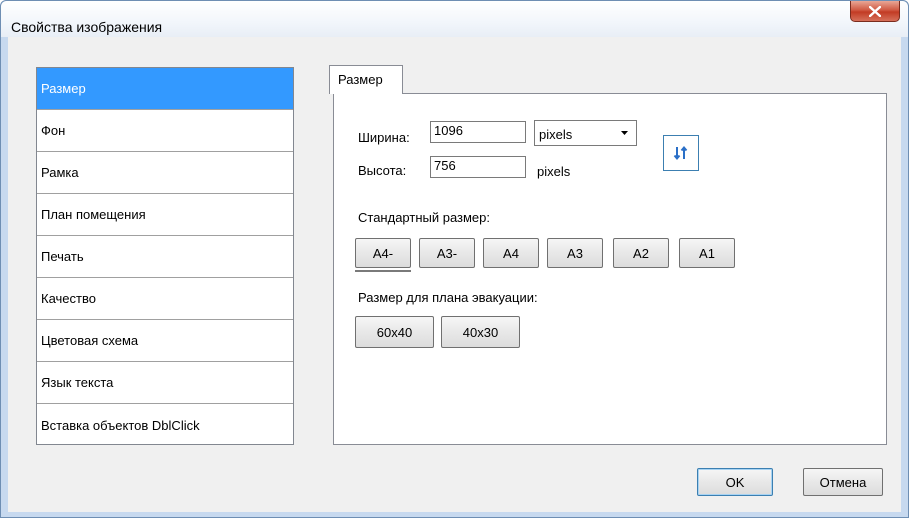 The height and width of the screenshot is (518, 909). I want to click on window-title: Свойства изображения, so click(87, 27).